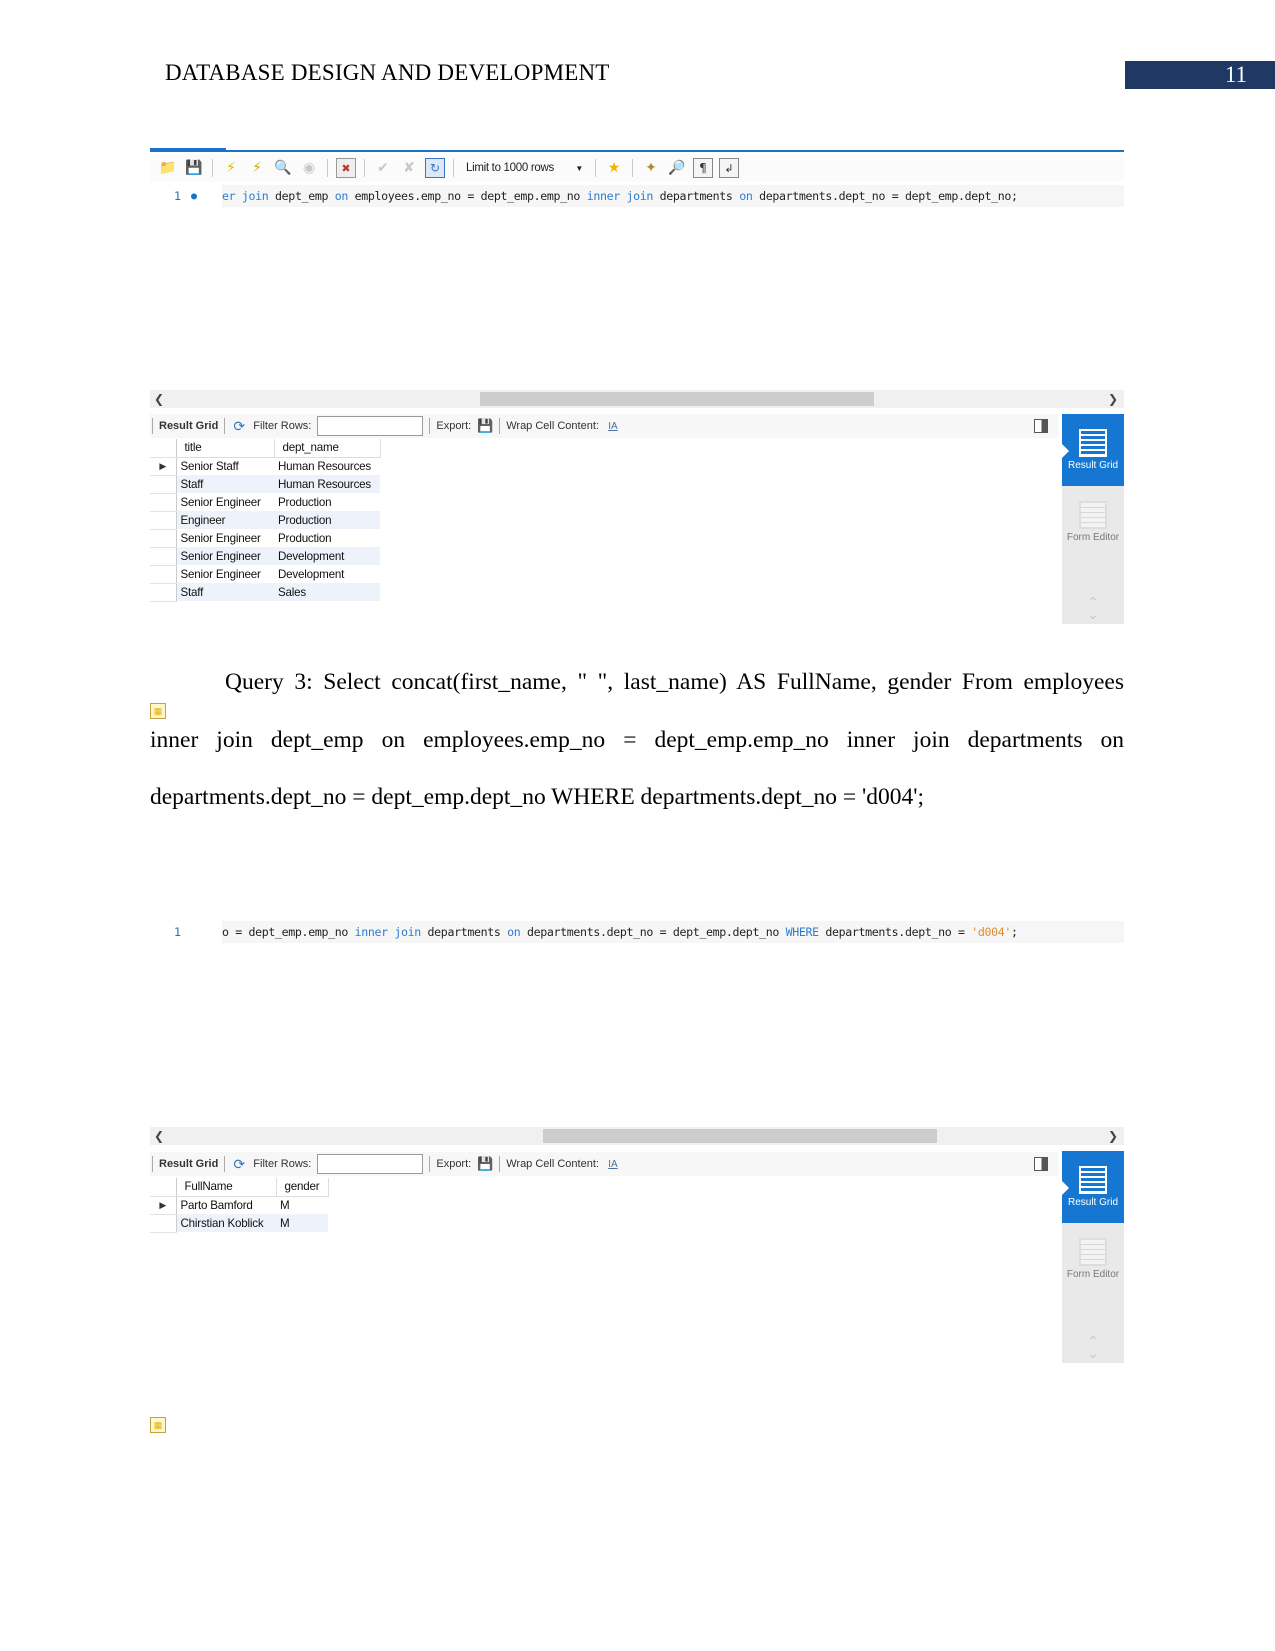 This screenshot has height=1651, width=1275. I want to click on page-number: 11, so click(1235, 74).